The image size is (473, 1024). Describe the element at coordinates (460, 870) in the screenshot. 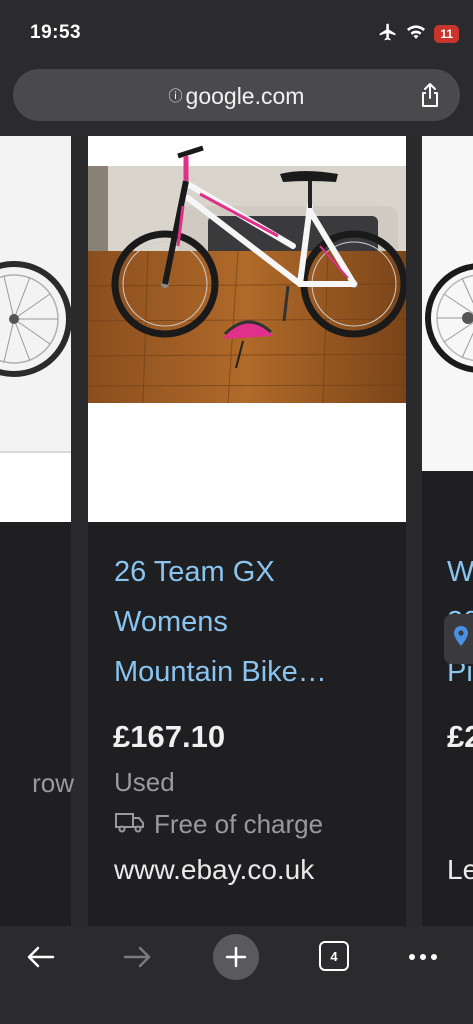

I see `right-site: Le` at that location.